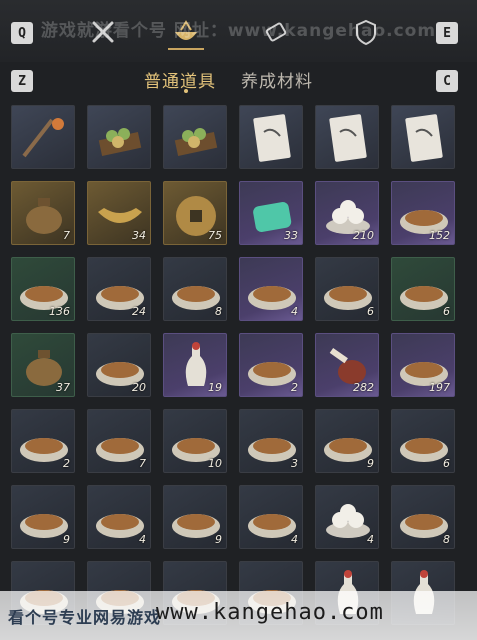 Image resolution: width=477 pixels, height=640 pixels. What do you see at coordinates (447, 81) in the screenshot?
I see `next-tab-key: C` at bounding box center [447, 81].